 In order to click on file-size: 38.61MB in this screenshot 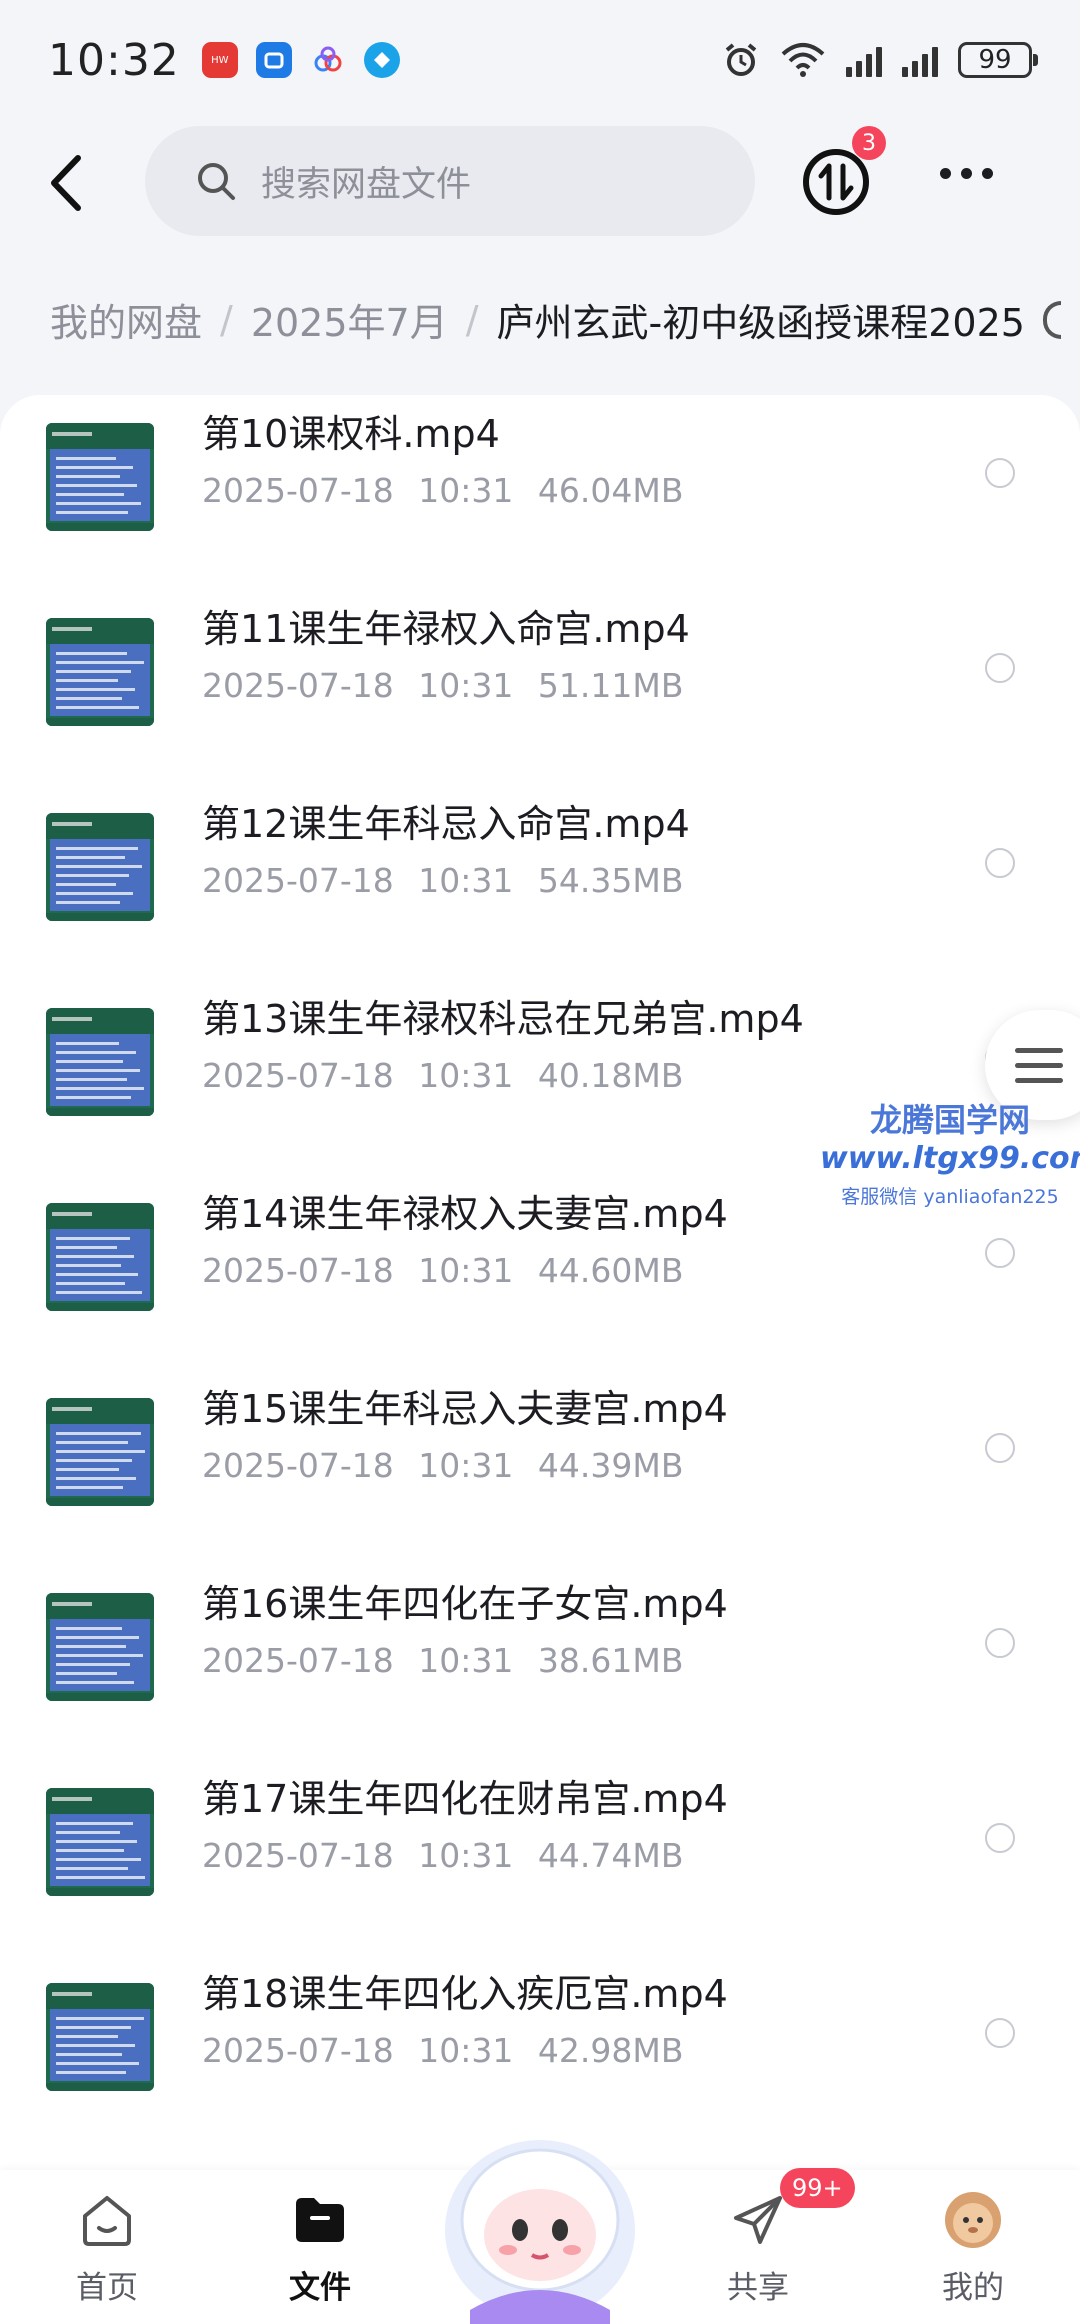, I will do `click(610, 1660)`.